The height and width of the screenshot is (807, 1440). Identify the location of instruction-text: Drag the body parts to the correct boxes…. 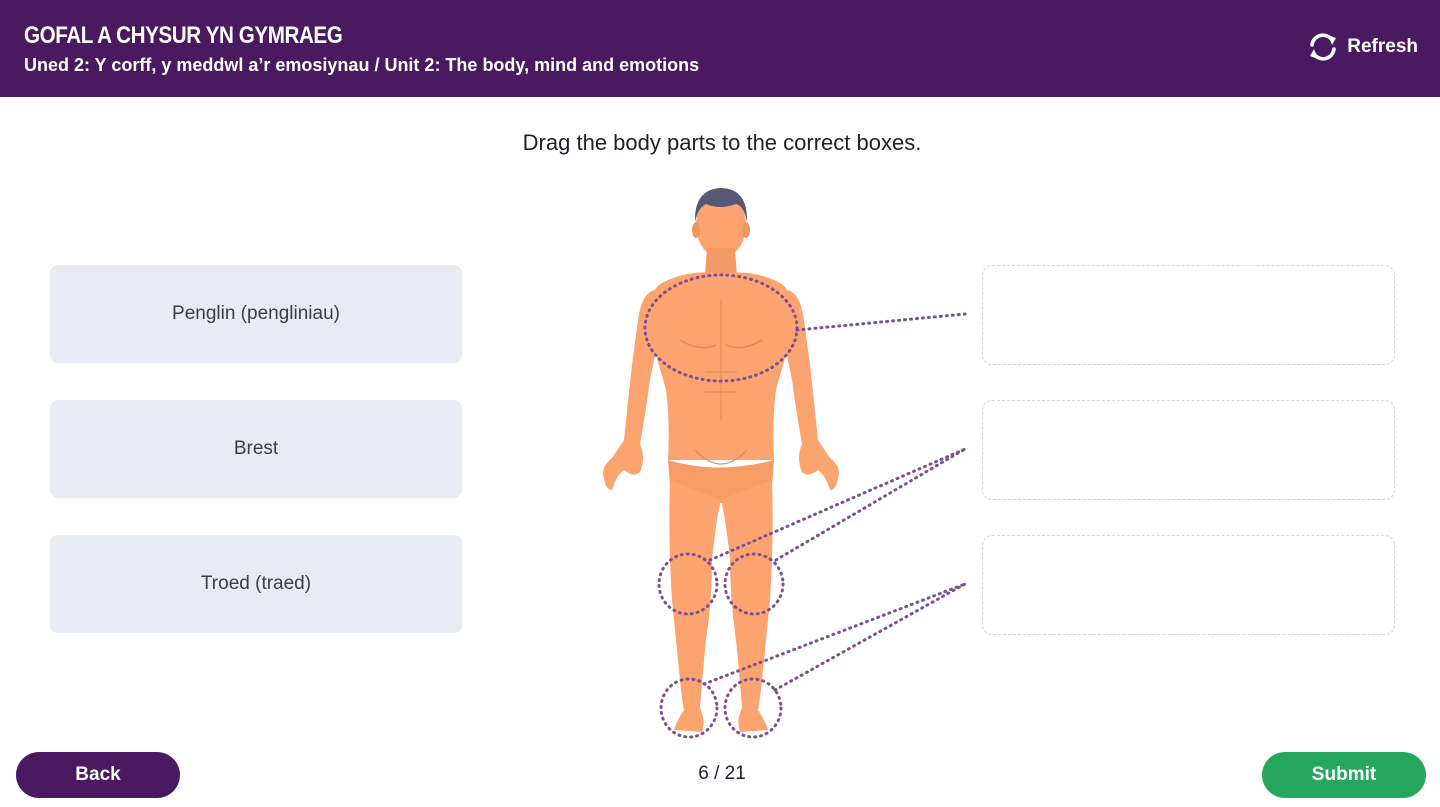
(722, 142).